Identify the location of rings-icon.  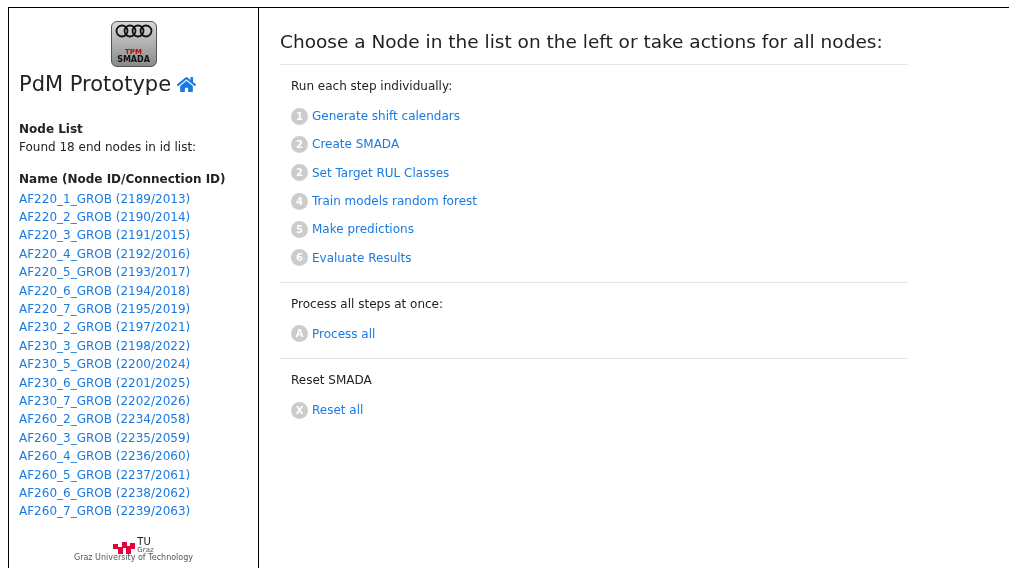
(133, 31).